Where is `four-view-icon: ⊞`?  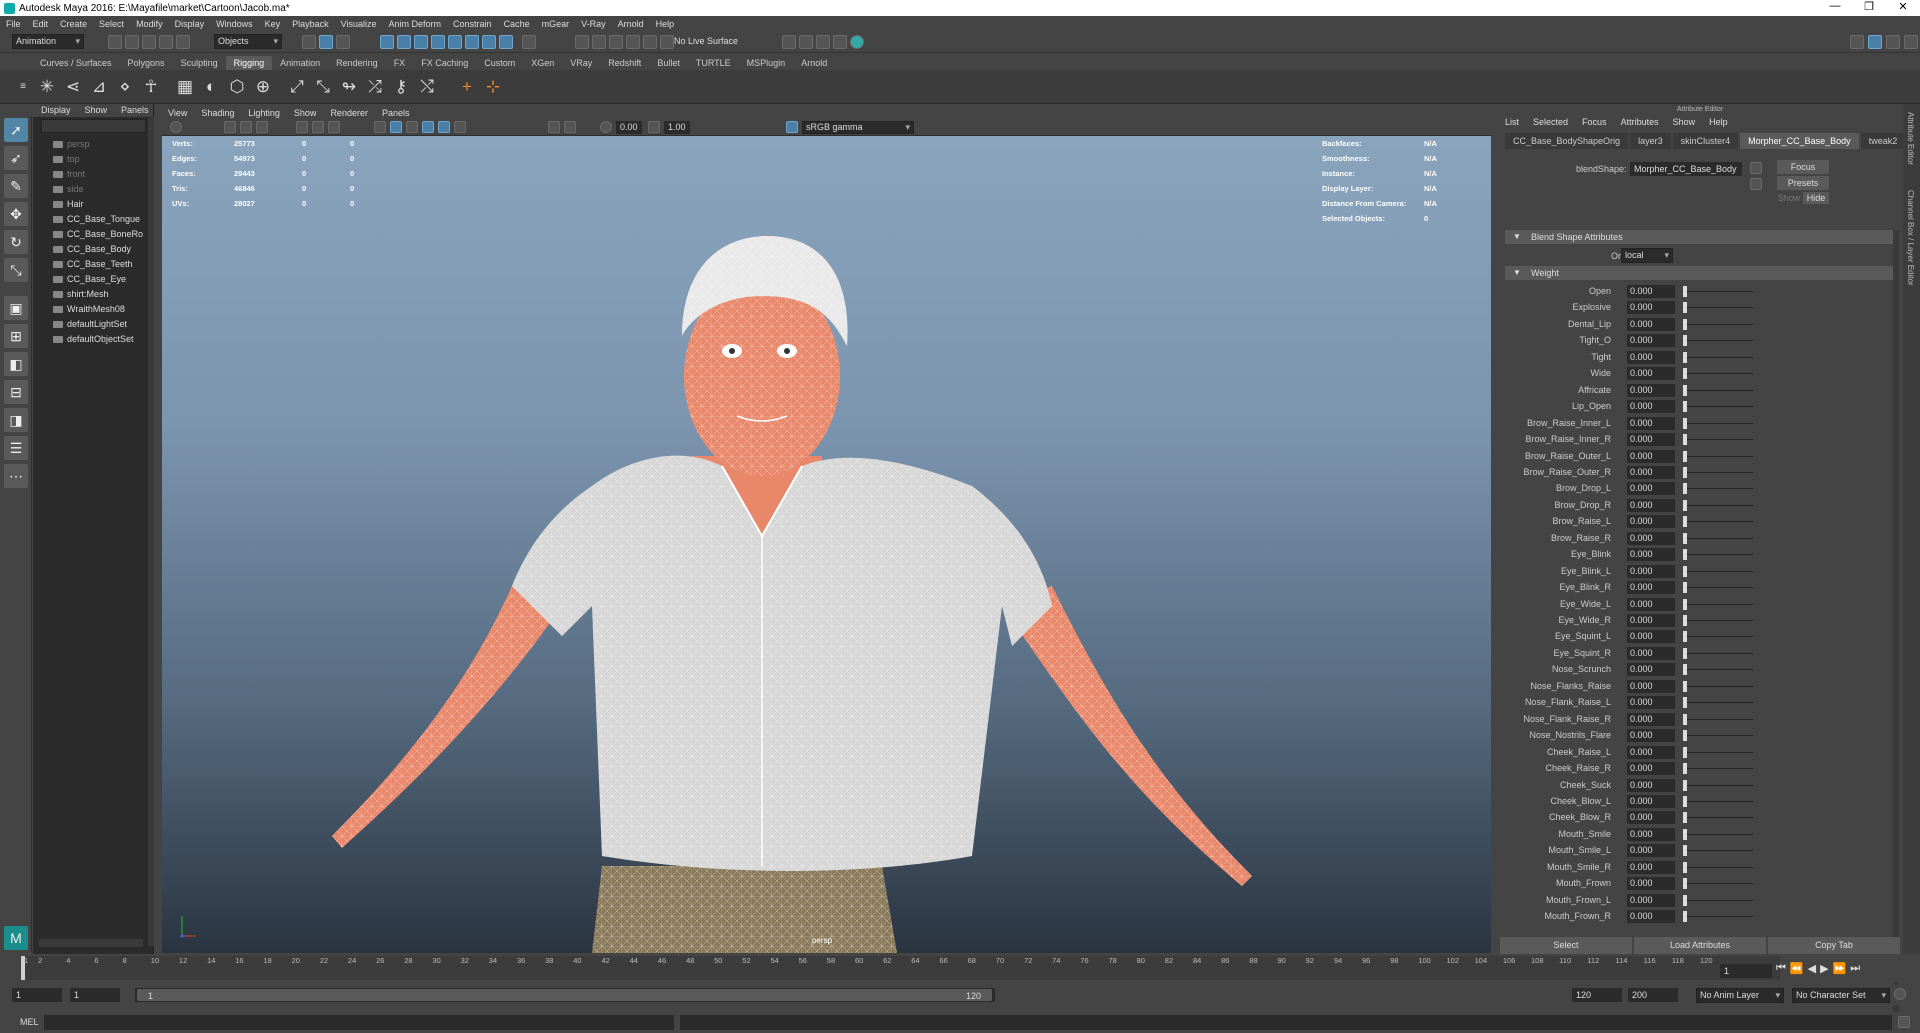
four-view-icon: ⊞ is located at coordinates (16, 336).